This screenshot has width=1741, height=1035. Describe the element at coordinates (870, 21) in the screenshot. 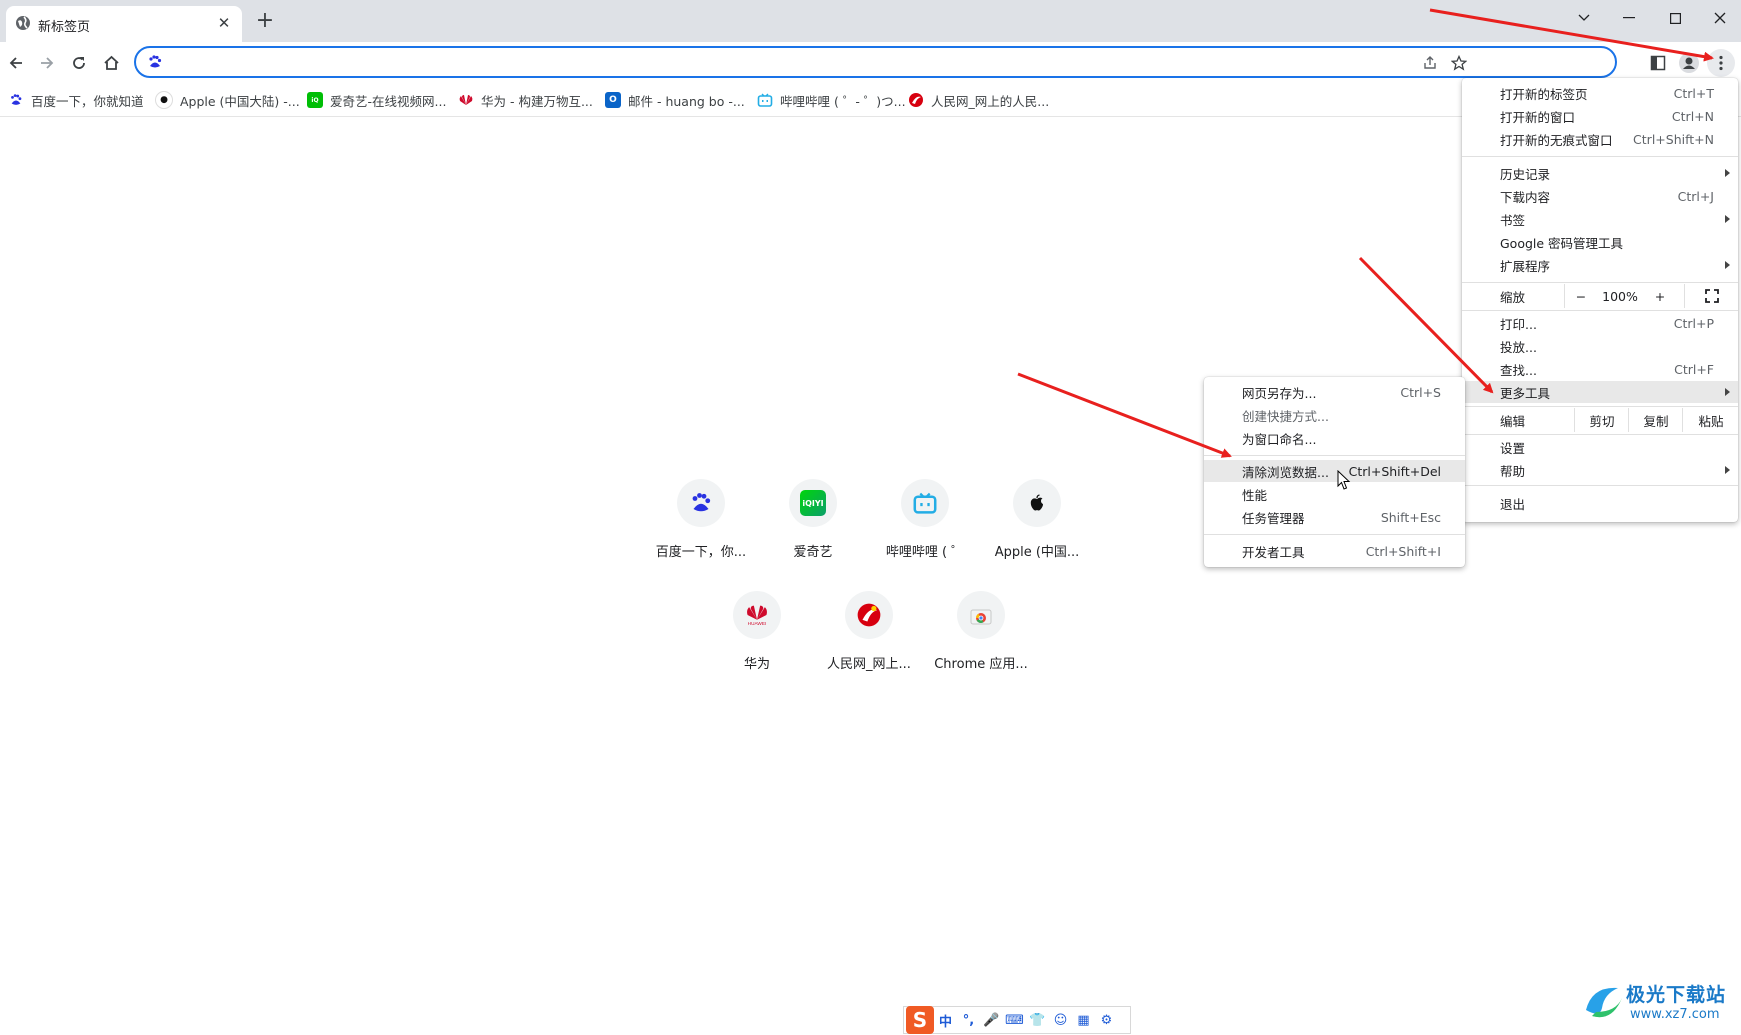

I see `tab-strip: 新标签页 ✕ +` at that location.